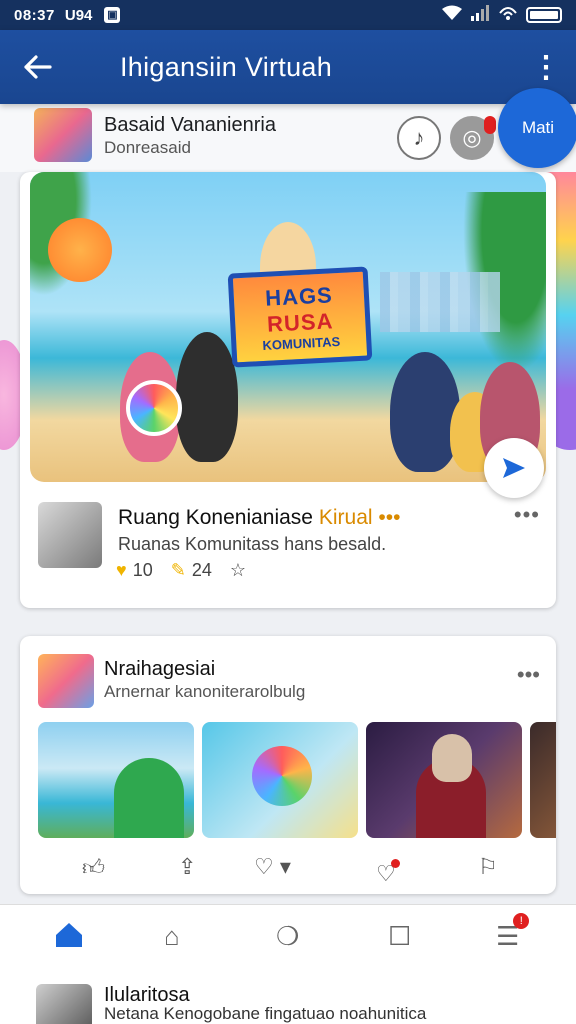  Describe the element at coordinates (80, 250) in the screenshot. I see `sun-character` at that location.